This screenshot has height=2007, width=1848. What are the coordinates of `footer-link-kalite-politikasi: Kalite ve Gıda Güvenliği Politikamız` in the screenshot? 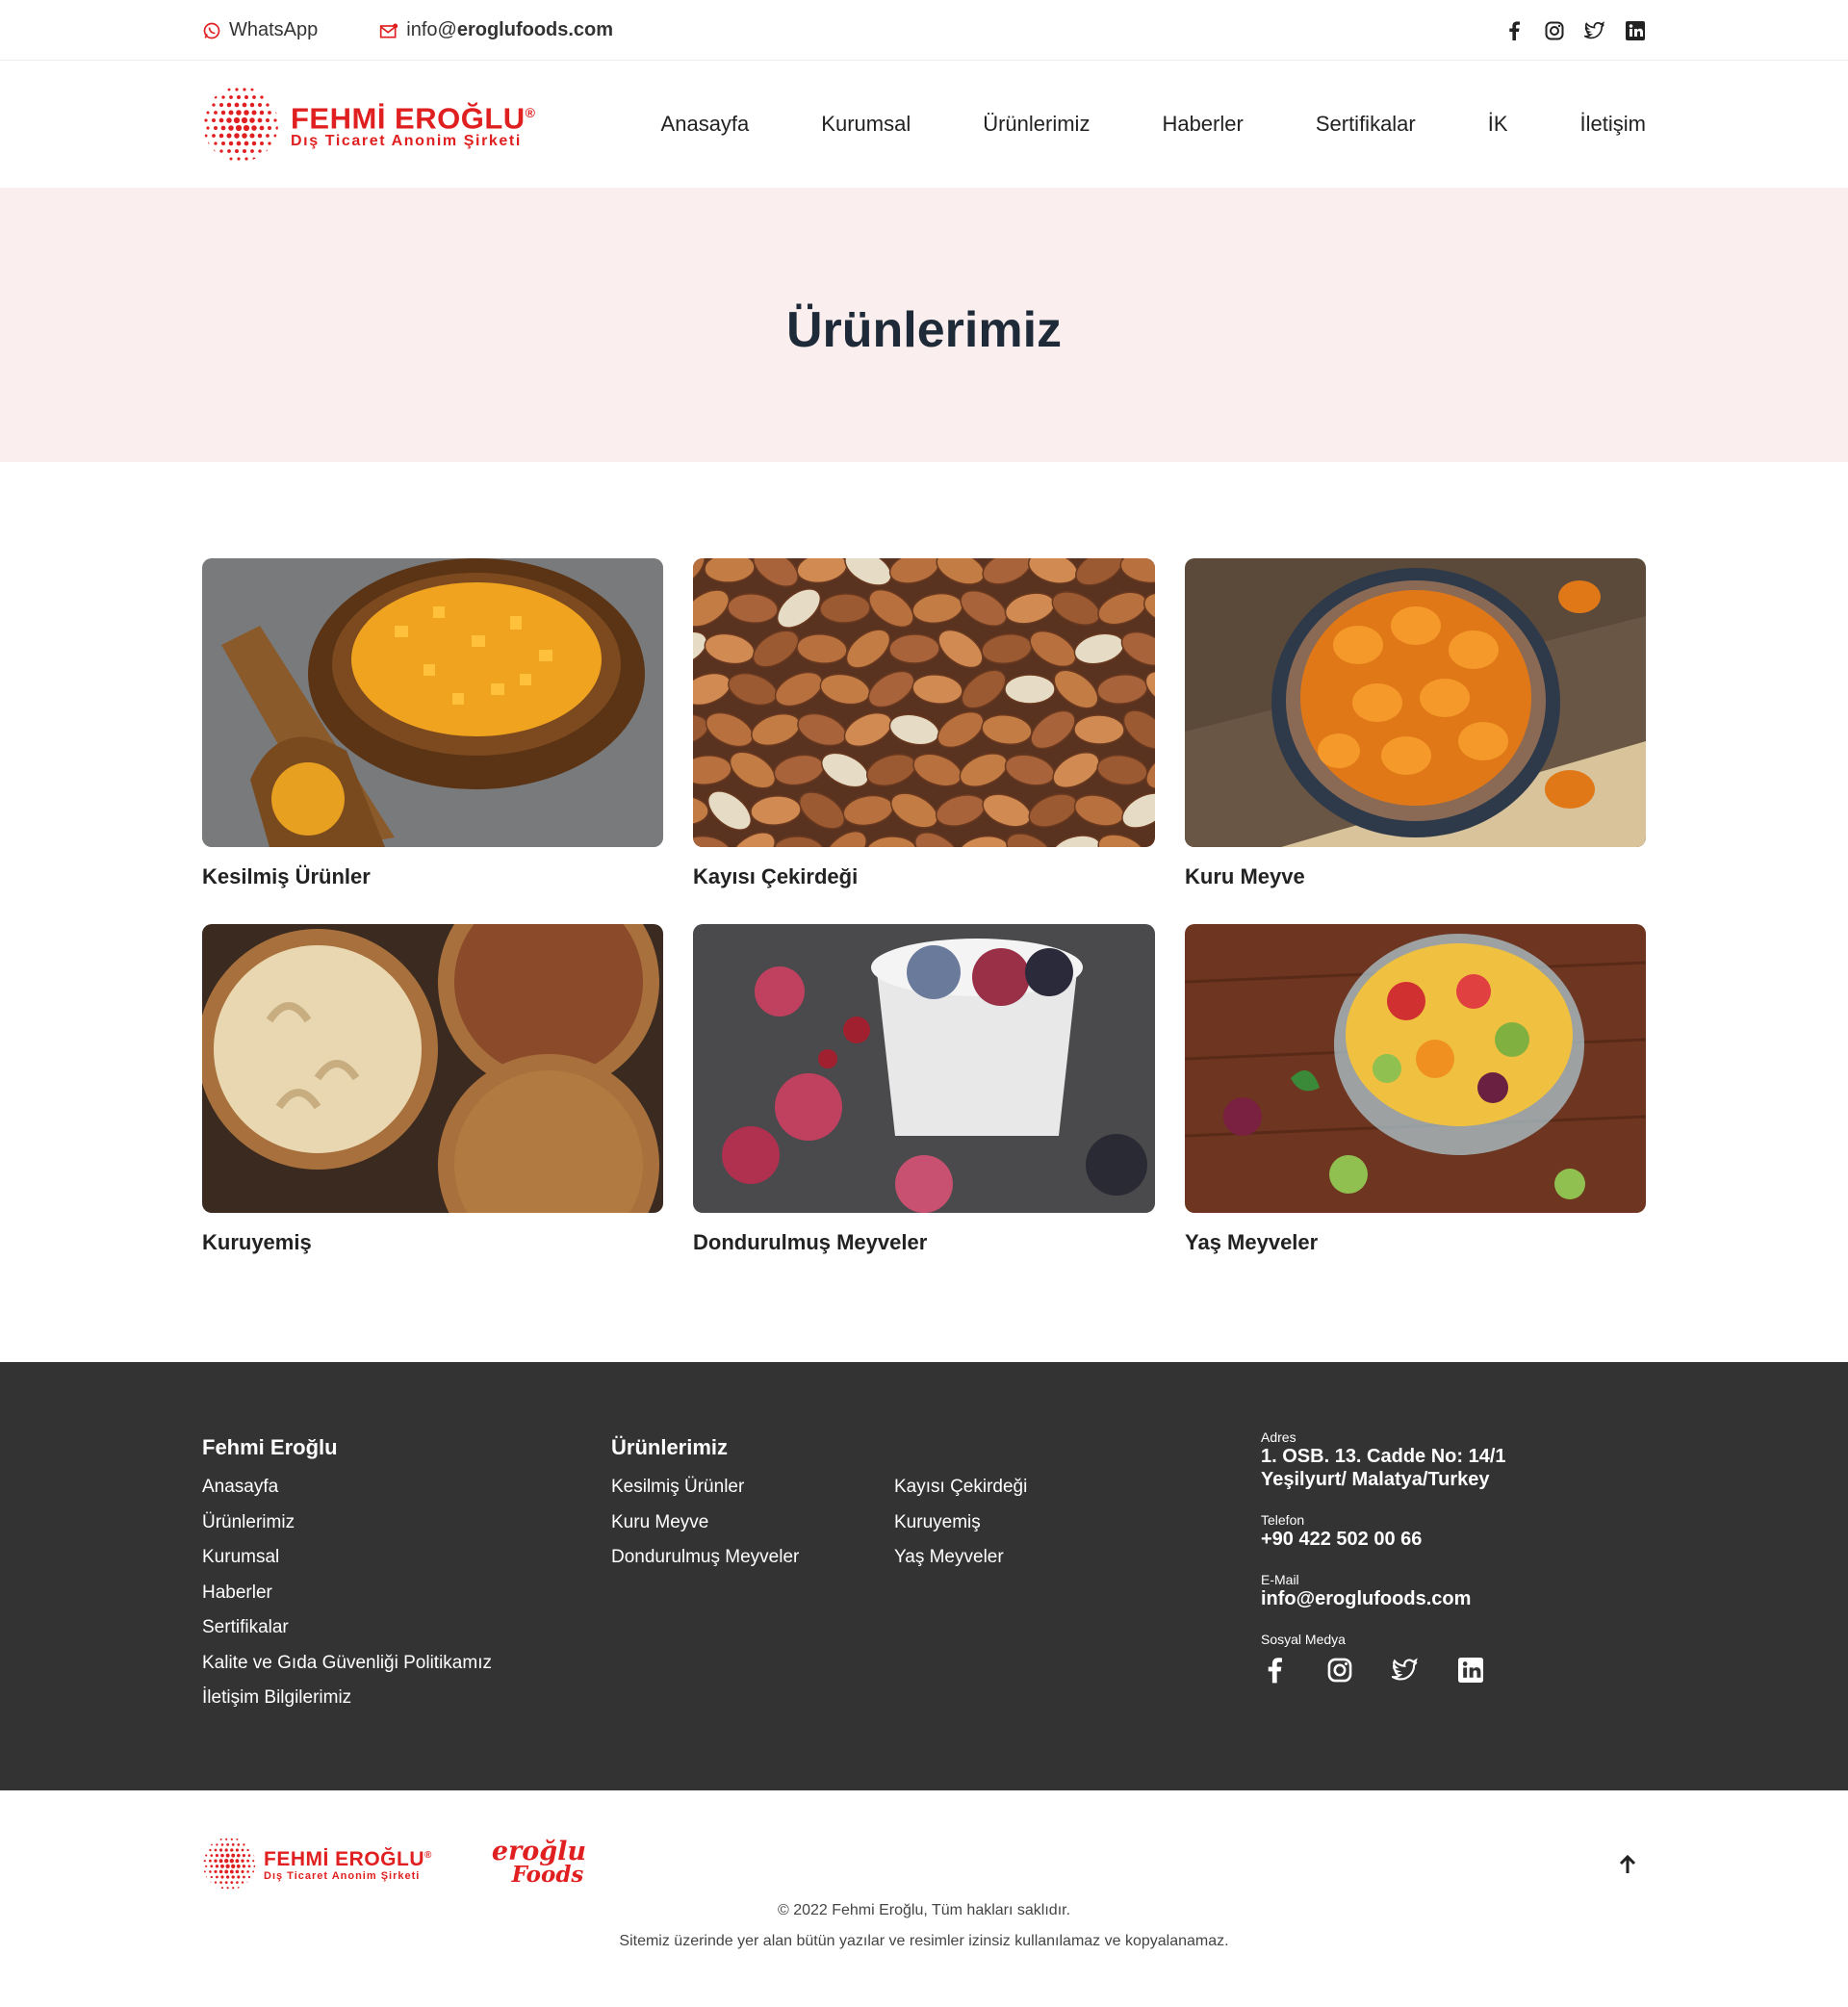 It's located at (406, 1664).